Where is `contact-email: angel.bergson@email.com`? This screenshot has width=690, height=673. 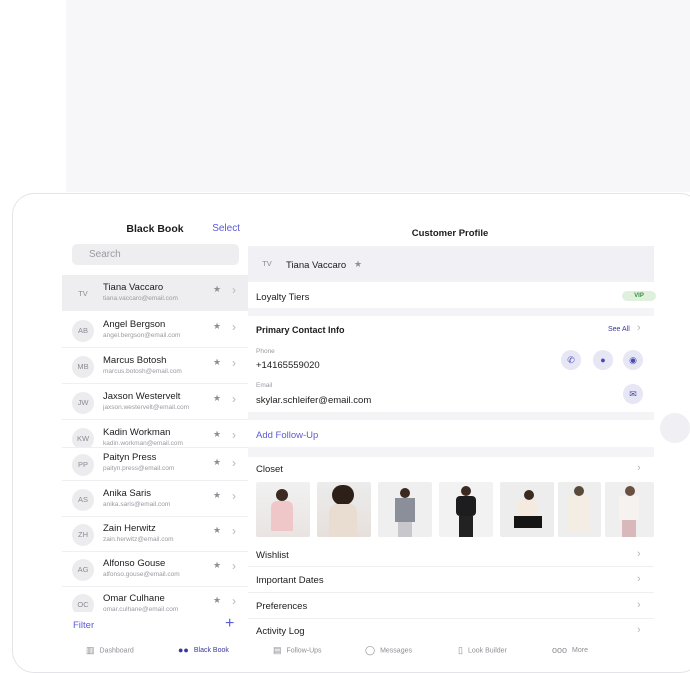 contact-email: angel.bergson@email.com is located at coordinates (142, 335).